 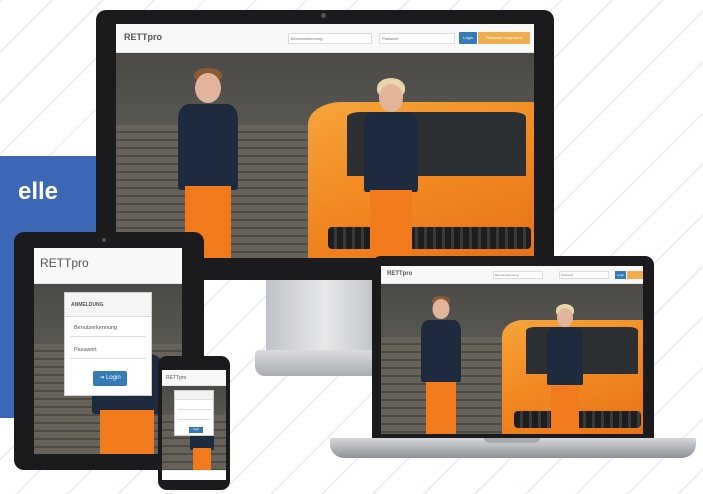 I want to click on login-panel: Login, so click(x=194, y=413).